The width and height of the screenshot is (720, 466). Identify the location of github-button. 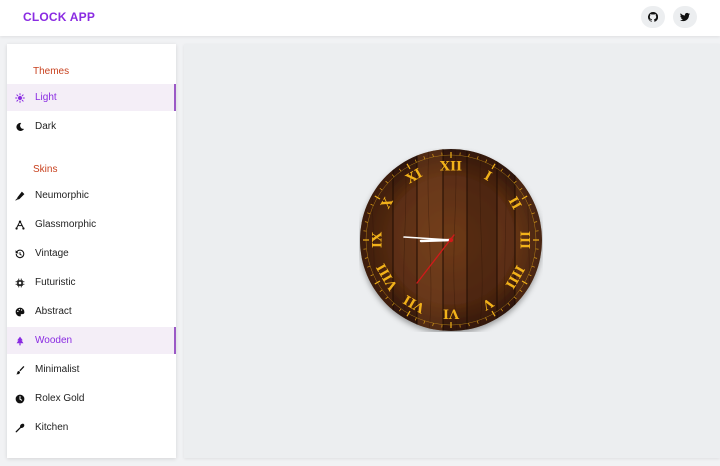
(653, 17).